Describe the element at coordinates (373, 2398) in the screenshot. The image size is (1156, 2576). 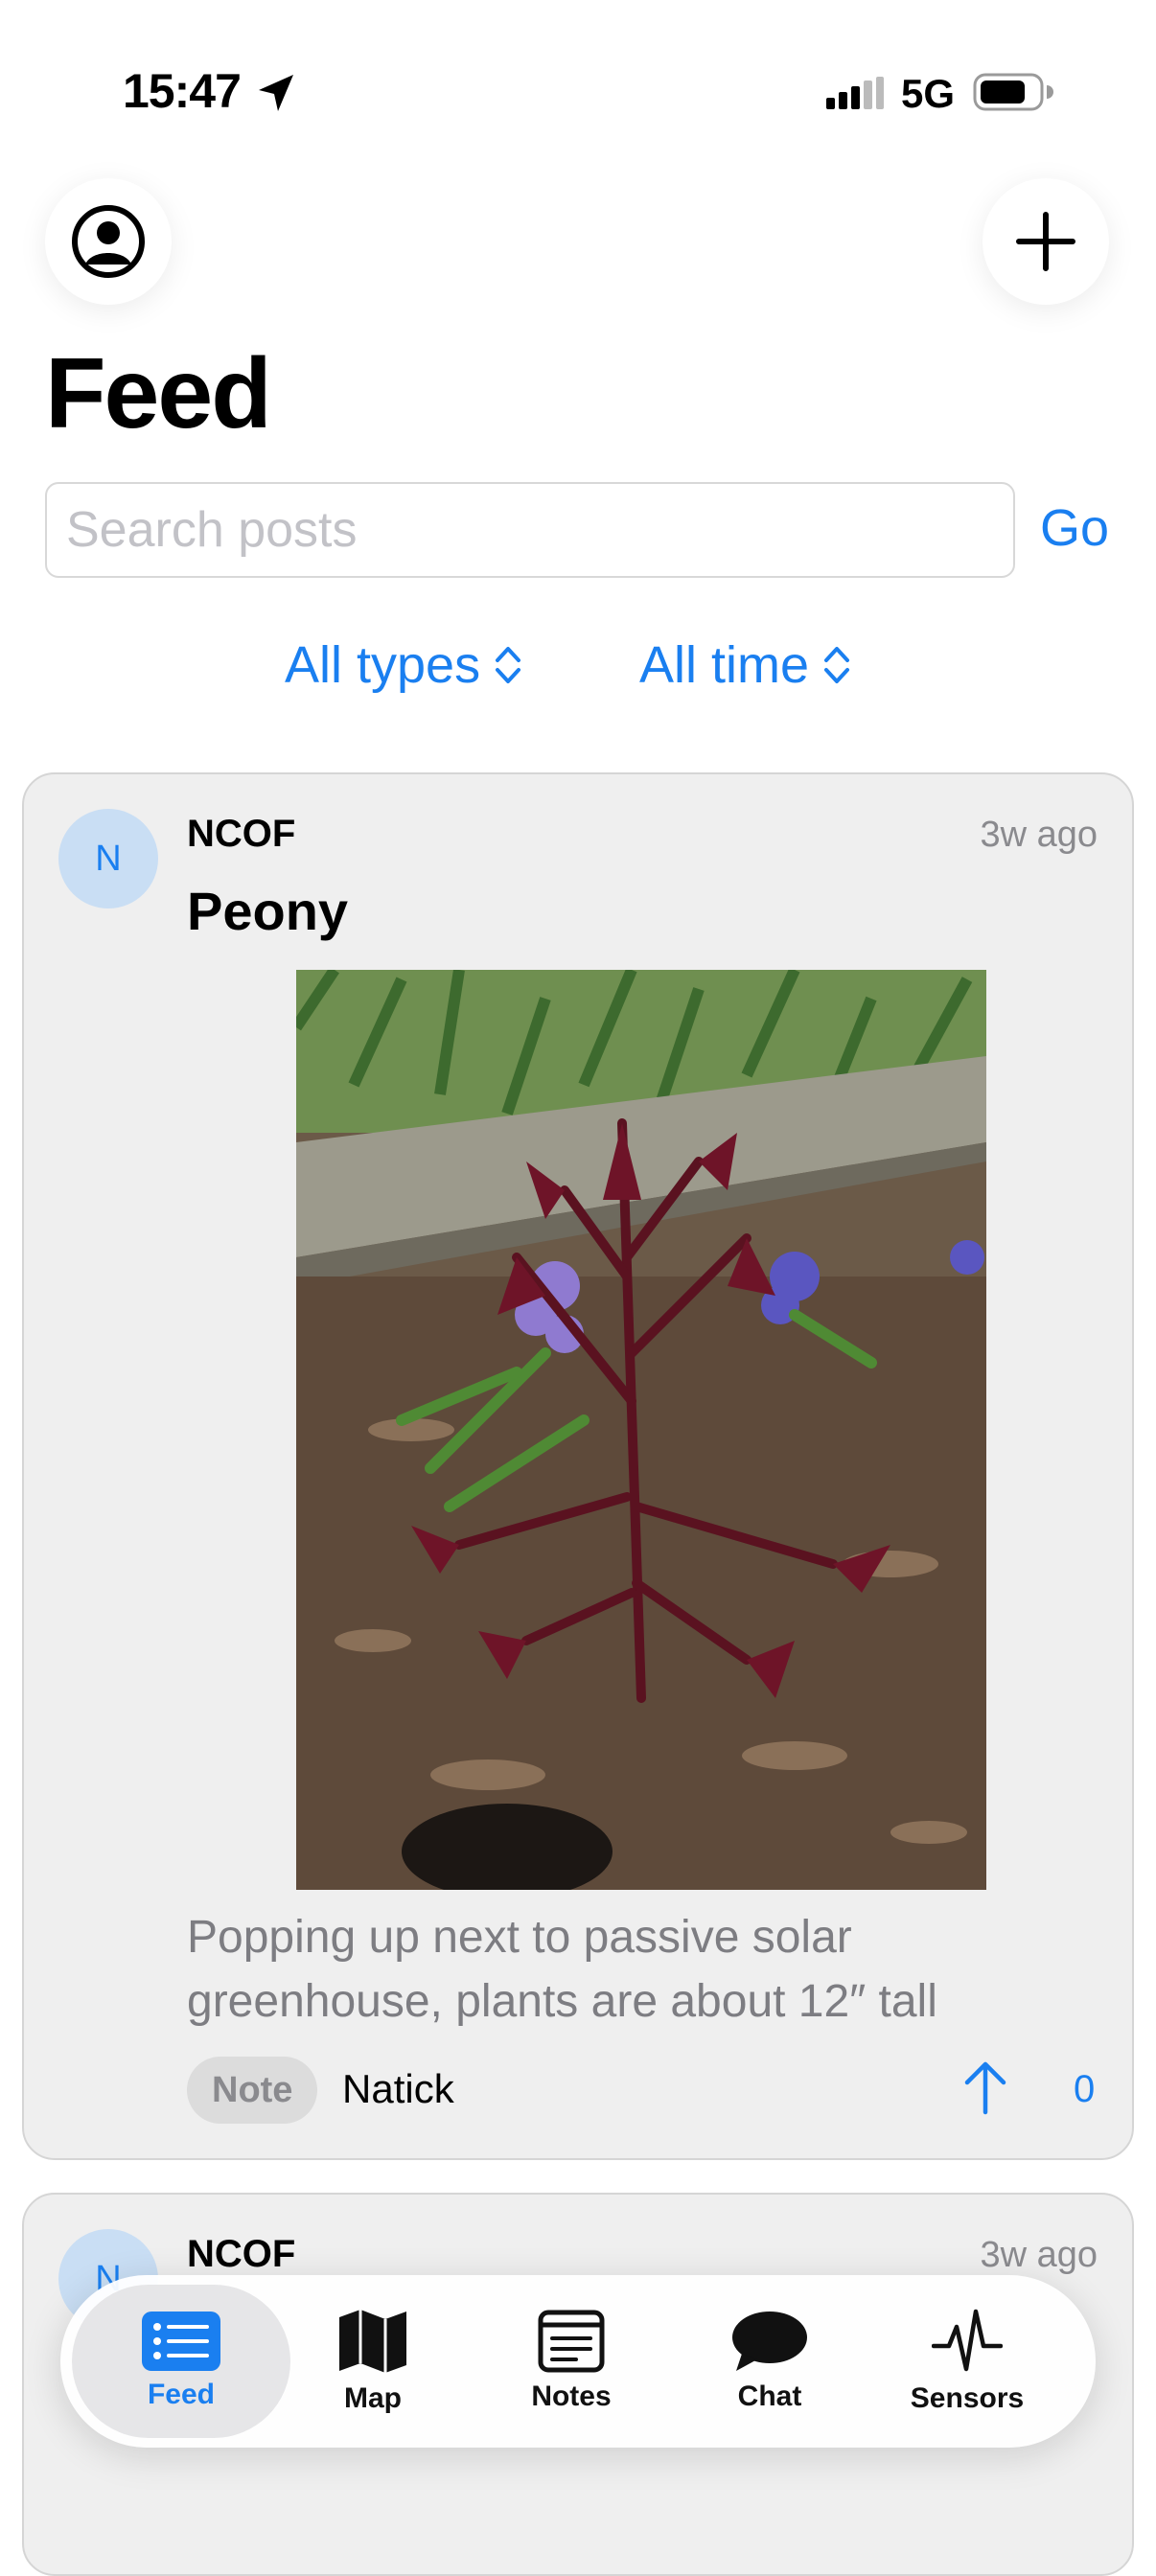
I see `tab-label: Map` at that location.